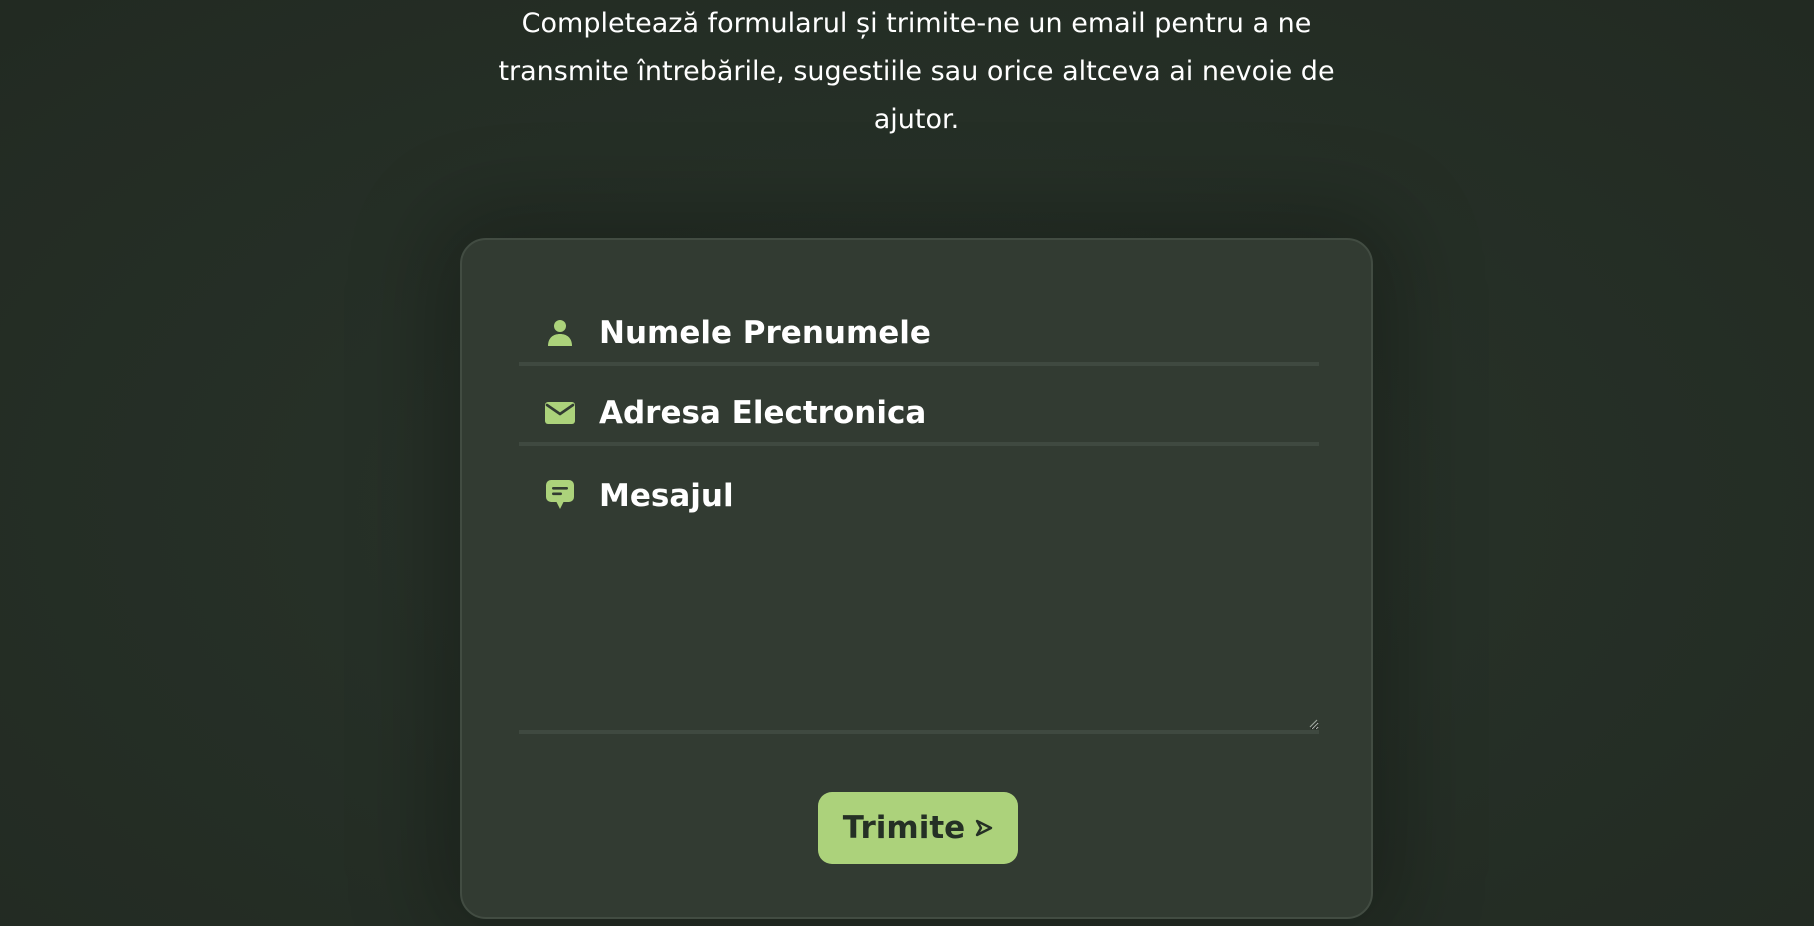 This screenshot has width=1814, height=926. Describe the element at coordinates (560, 333) in the screenshot. I see `person-icon` at that location.